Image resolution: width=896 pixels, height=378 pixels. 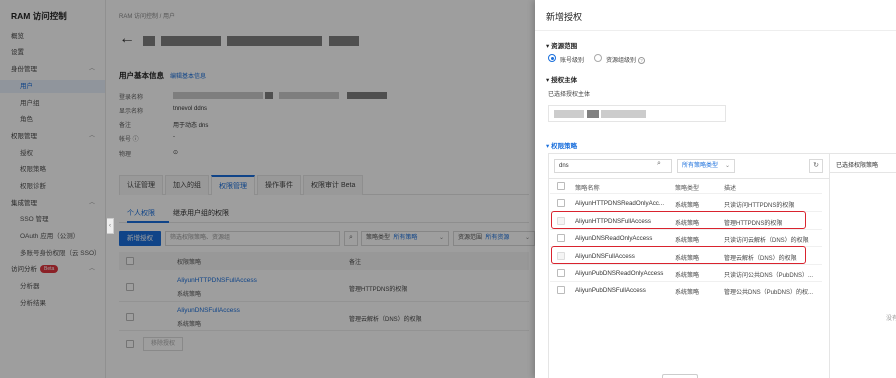 What do you see at coordinates (689, 178) in the screenshot?
I see `header-divider-top` at bounding box center [689, 178].